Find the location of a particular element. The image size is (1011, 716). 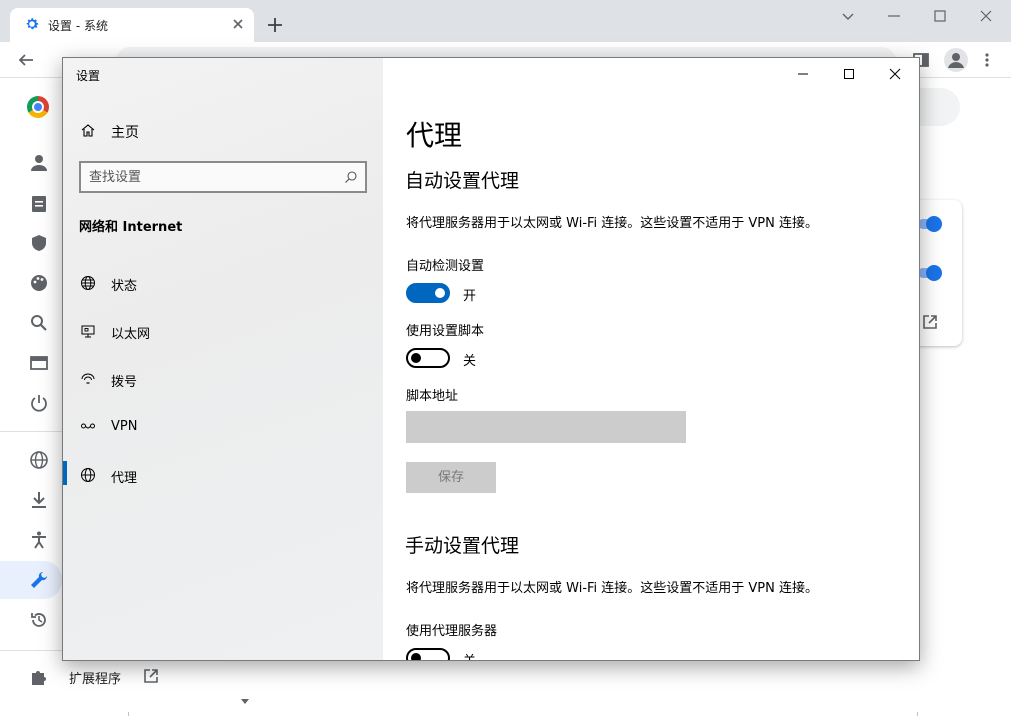

background-toggle is located at coordinates (930, 224).